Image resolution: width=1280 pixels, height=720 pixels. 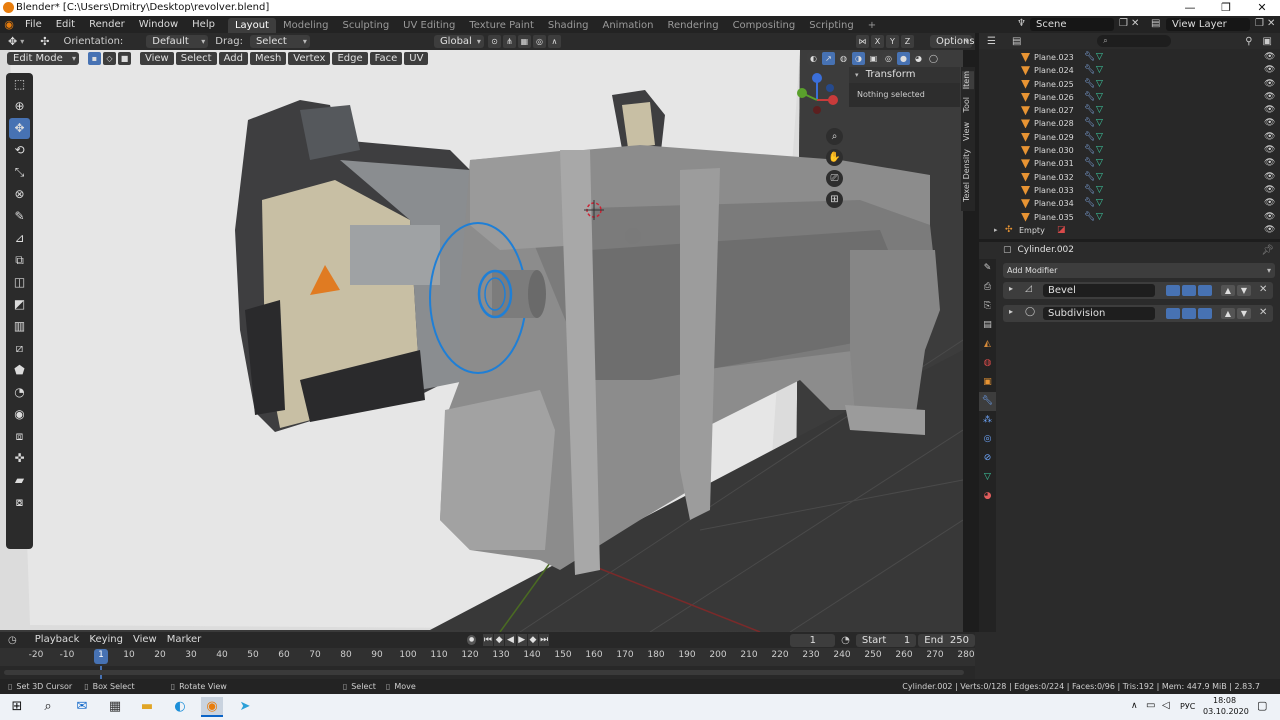 I want to click on modifier-name-field: Bevel, so click(x=1099, y=290).